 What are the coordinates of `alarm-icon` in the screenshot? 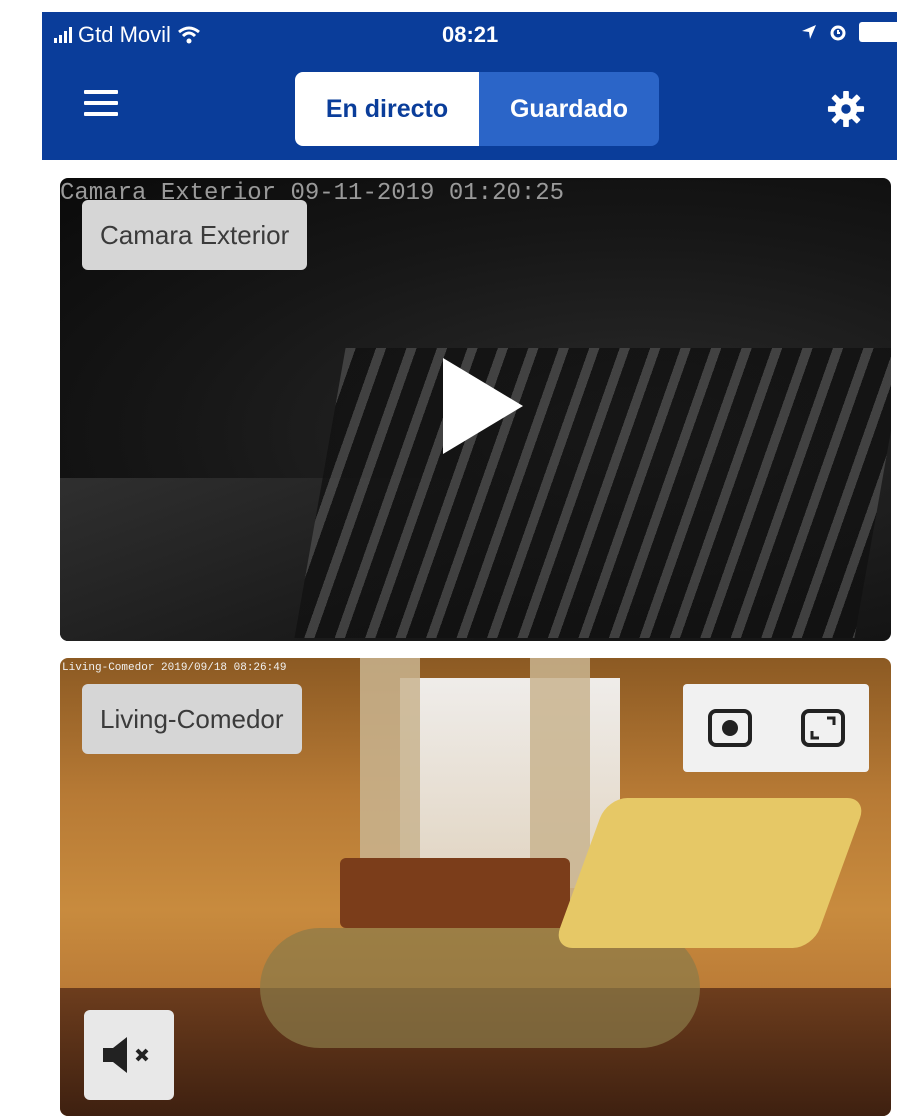 It's located at (838, 33).